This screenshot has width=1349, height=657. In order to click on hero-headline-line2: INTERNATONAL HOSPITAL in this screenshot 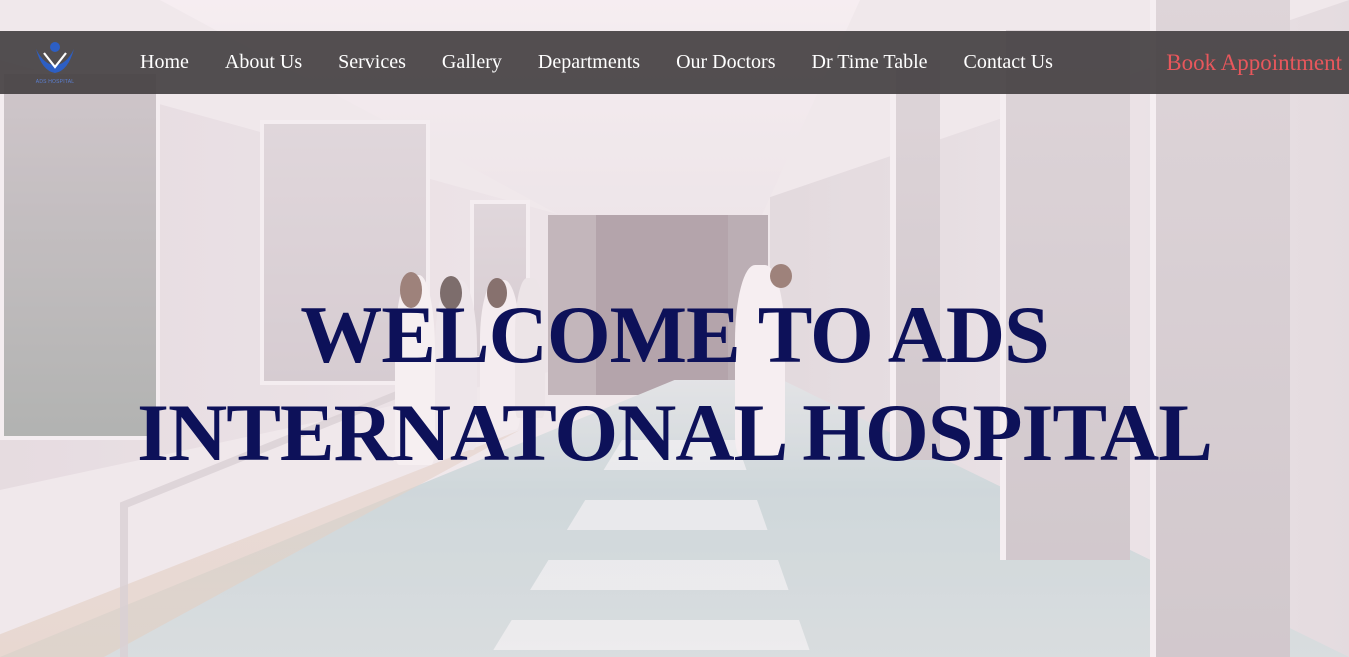, I will do `click(675, 432)`.